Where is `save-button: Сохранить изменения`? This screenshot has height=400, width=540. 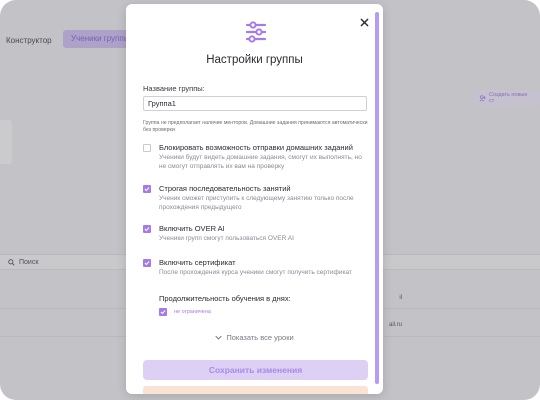
save-button: Сохранить изменения is located at coordinates (255, 370).